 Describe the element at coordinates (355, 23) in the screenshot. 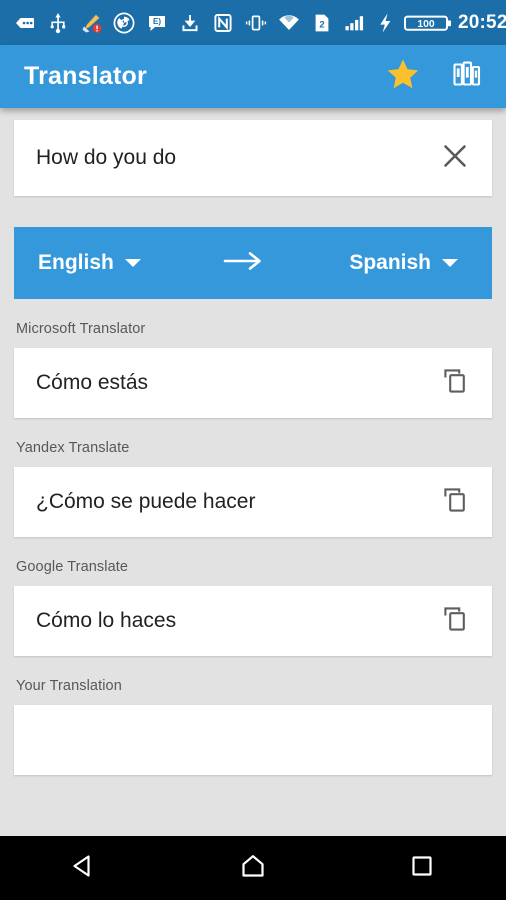

I see `signal-bars-icon` at that location.